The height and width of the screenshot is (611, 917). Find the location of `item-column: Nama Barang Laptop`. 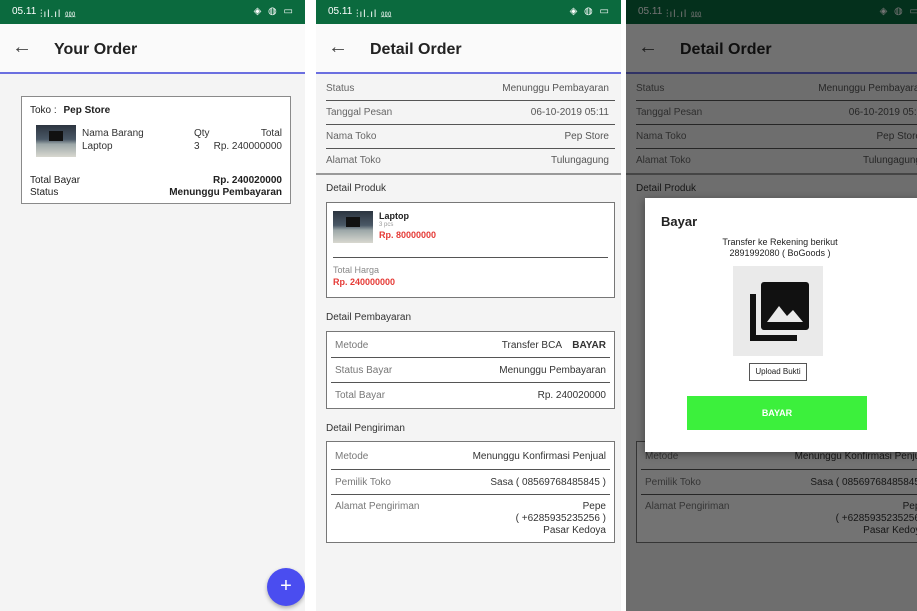

item-column: Nama Barang Laptop is located at coordinates (113, 140).